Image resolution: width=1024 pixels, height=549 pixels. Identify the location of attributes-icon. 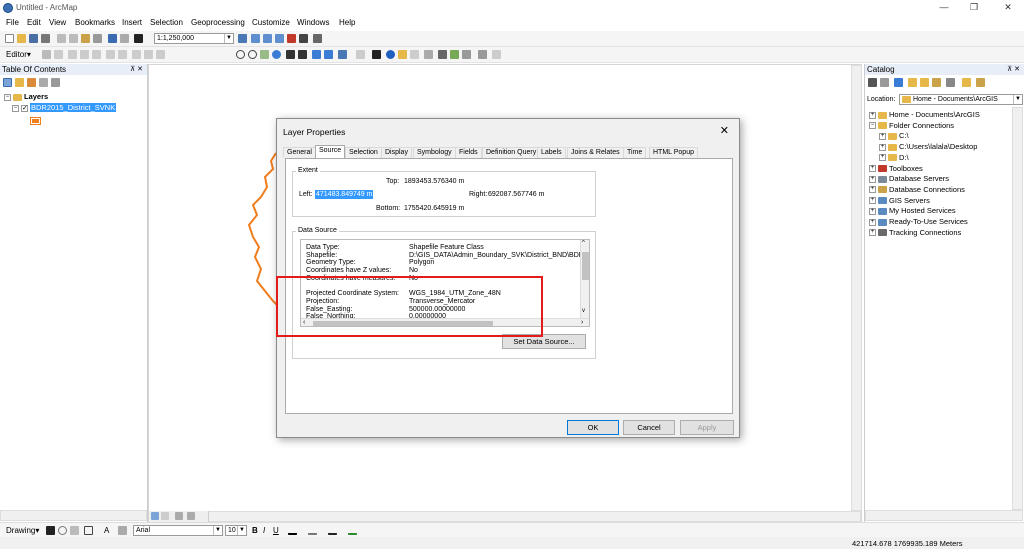
(136, 54).